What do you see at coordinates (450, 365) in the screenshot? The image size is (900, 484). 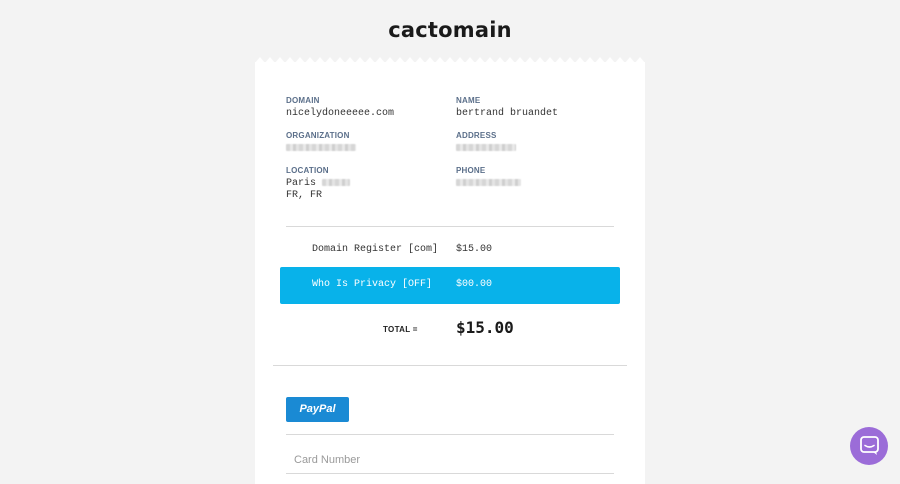 I see `total-divider` at bounding box center [450, 365].